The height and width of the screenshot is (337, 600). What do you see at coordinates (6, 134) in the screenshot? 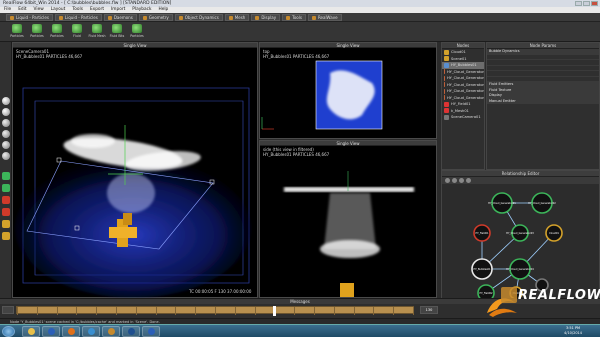
I see `torus-icon` at bounding box center [6, 134].